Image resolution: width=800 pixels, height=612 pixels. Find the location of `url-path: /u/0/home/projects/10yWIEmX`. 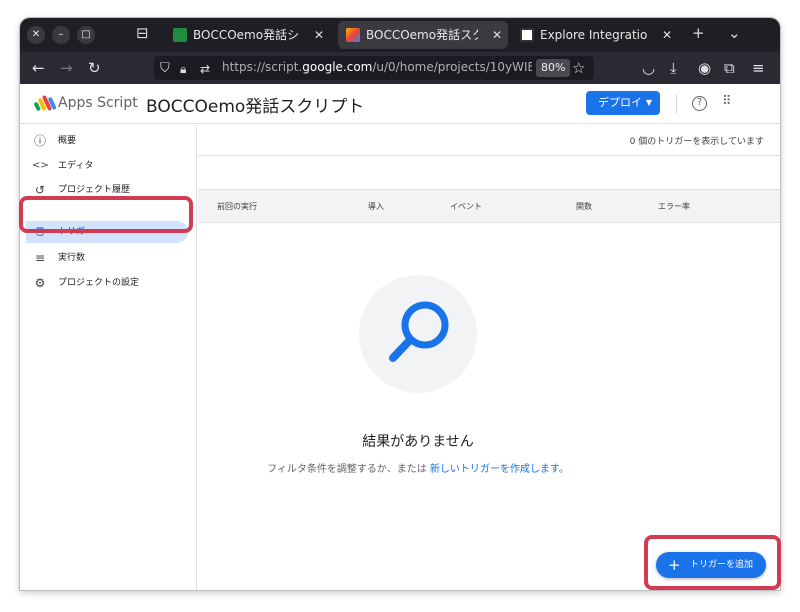

url-path: /u/0/home/projects/10yWIEmX is located at coordinates (452, 67).